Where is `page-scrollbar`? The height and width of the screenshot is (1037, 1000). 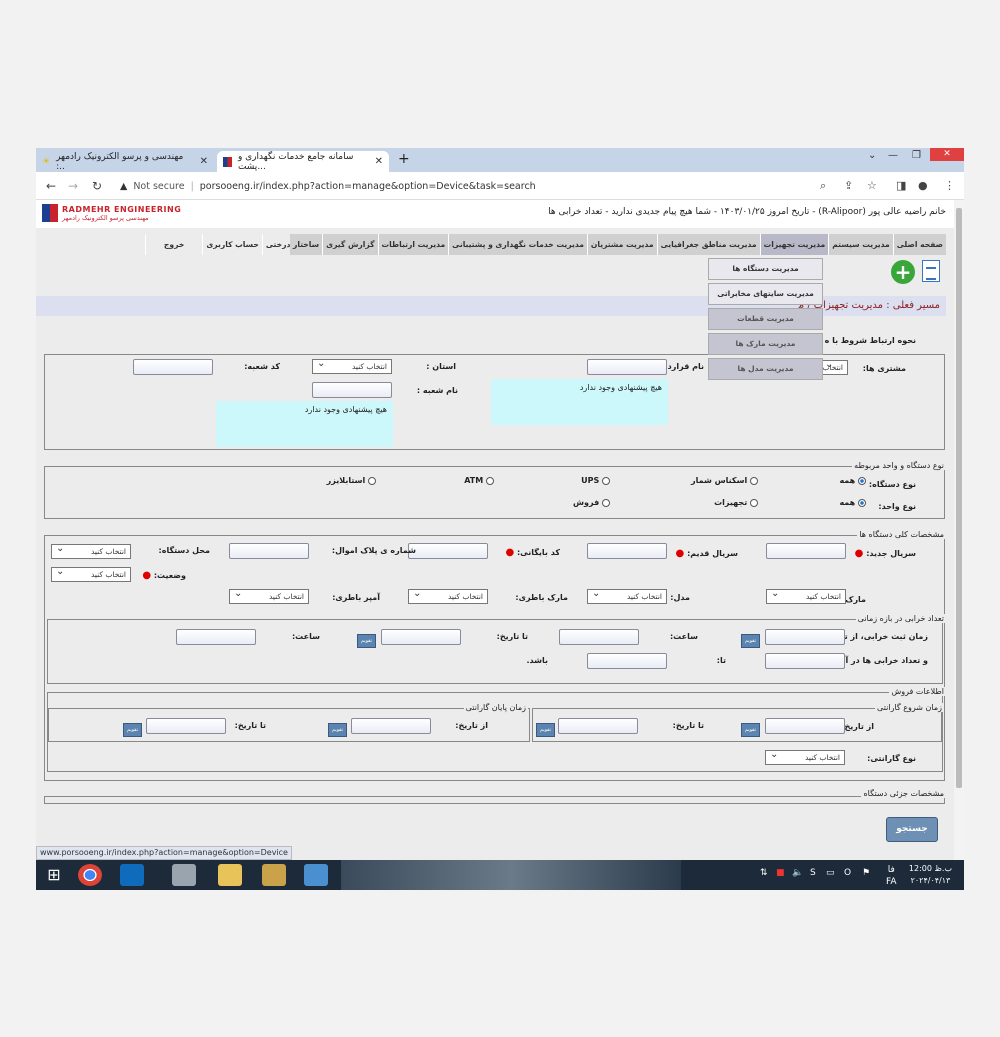 page-scrollbar is located at coordinates (959, 530).